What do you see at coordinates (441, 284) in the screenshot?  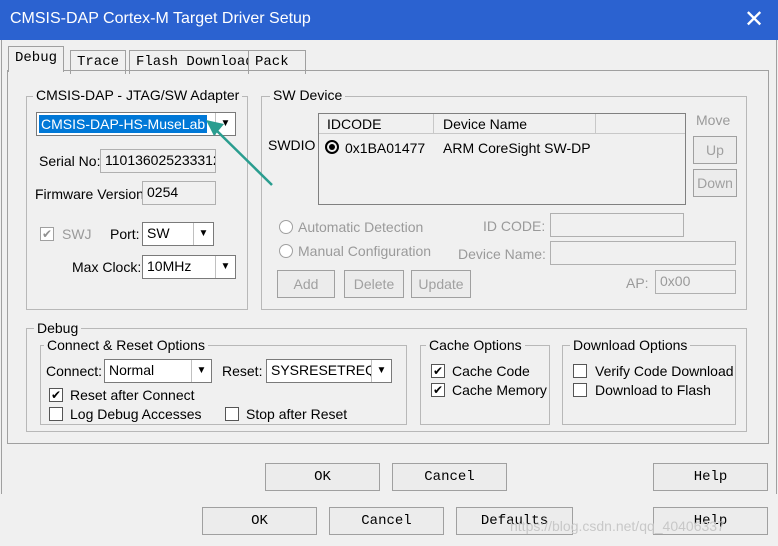 I see `update-button: Update` at bounding box center [441, 284].